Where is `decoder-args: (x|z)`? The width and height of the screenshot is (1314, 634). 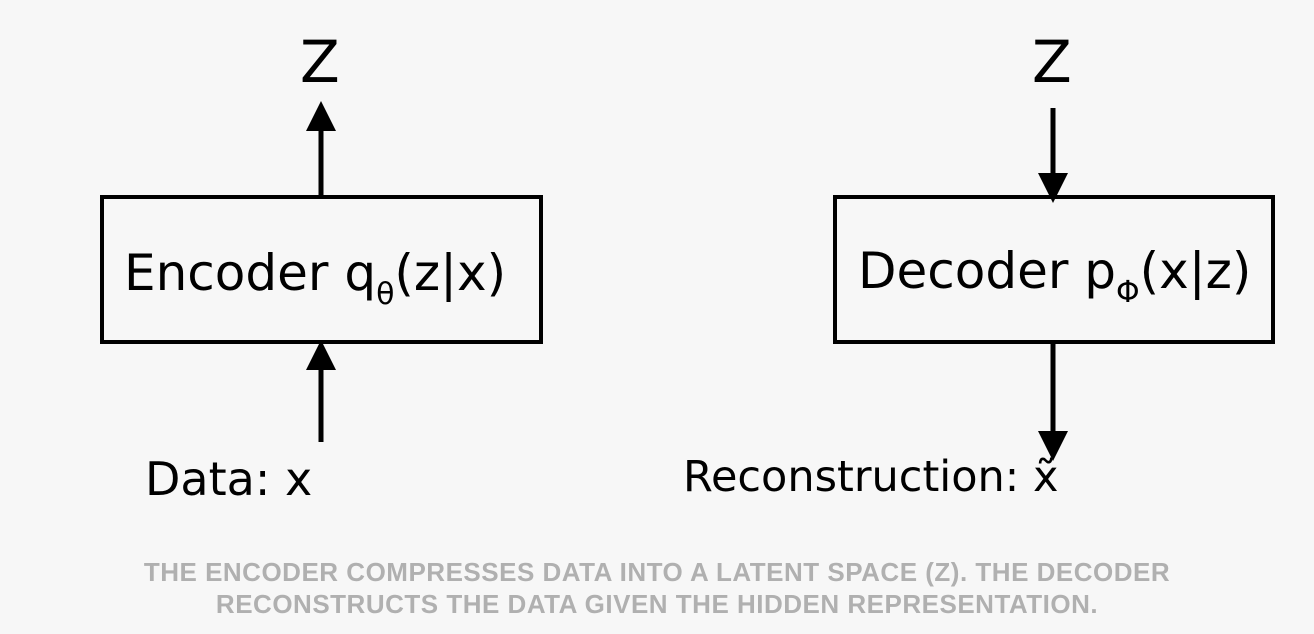 decoder-args: (x|z) is located at coordinates (1195, 271).